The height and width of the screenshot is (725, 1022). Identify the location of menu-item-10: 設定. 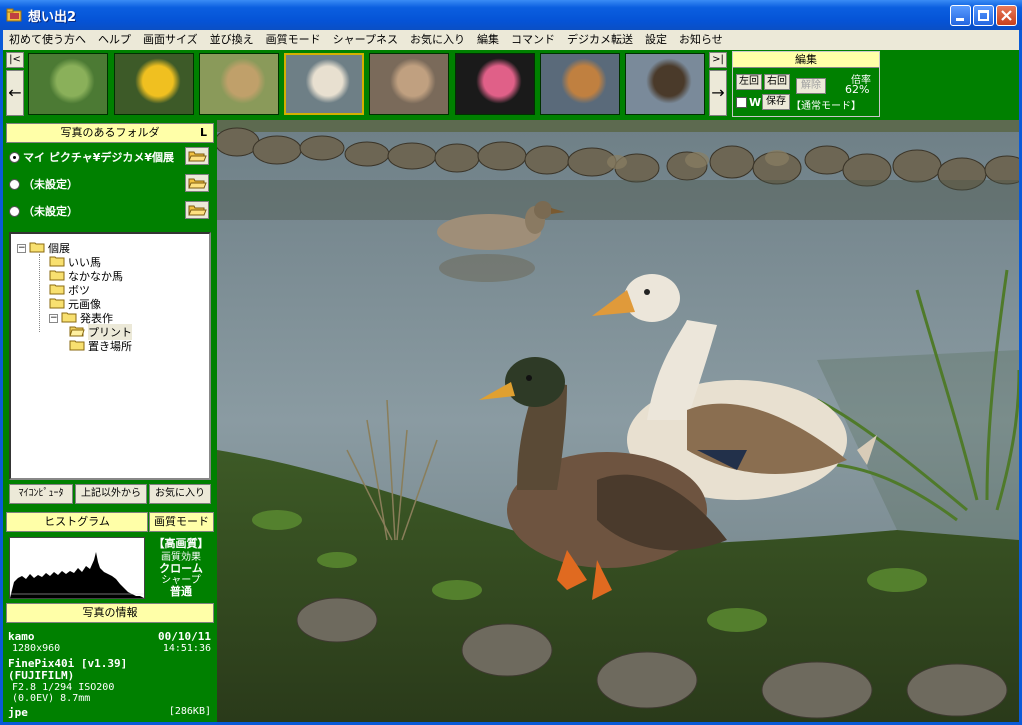
(656, 40).